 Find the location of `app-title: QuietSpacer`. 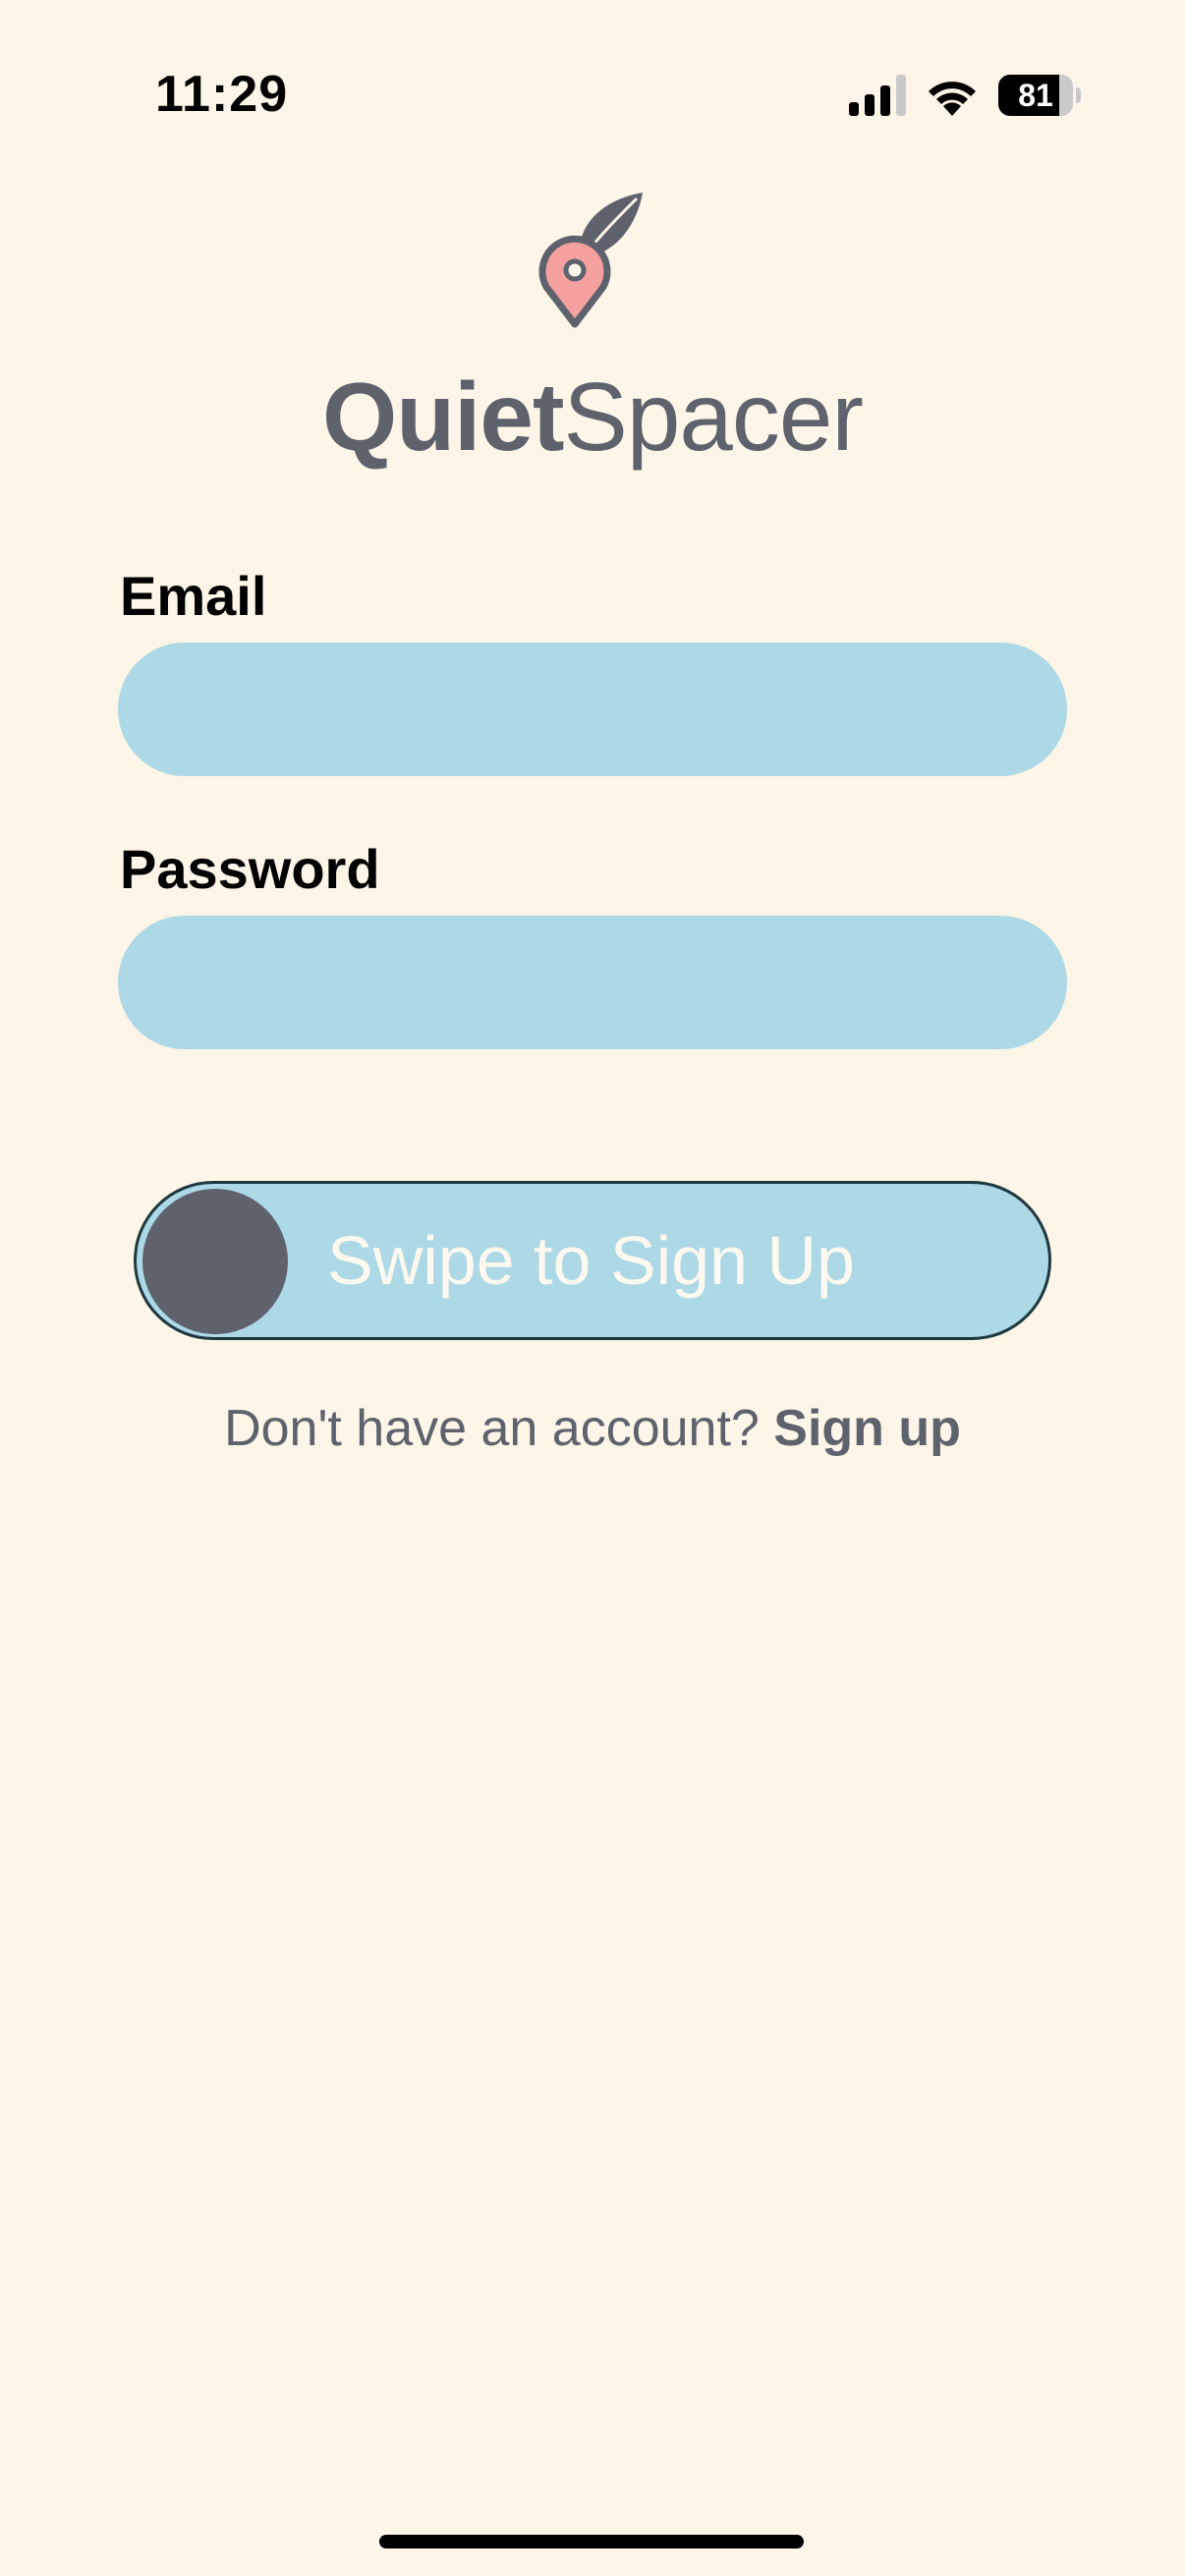

app-title: QuietSpacer is located at coordinates (592, 417).